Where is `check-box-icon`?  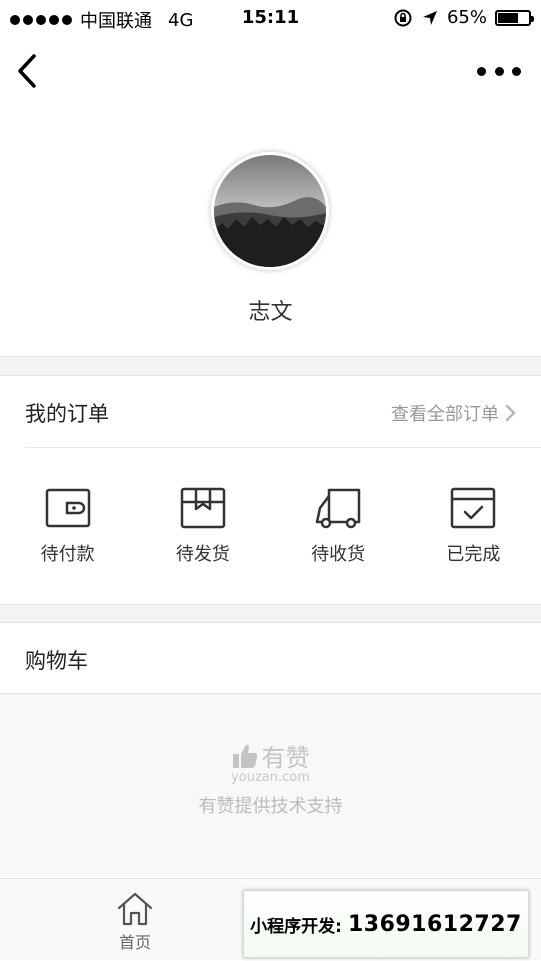 check-box-icon is located at coordinates (473, 508).